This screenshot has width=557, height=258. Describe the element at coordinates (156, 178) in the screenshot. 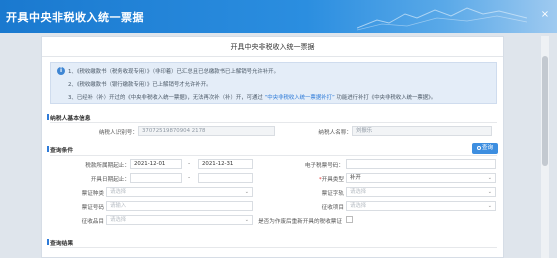

I see `issue-date-start-input` at that location.